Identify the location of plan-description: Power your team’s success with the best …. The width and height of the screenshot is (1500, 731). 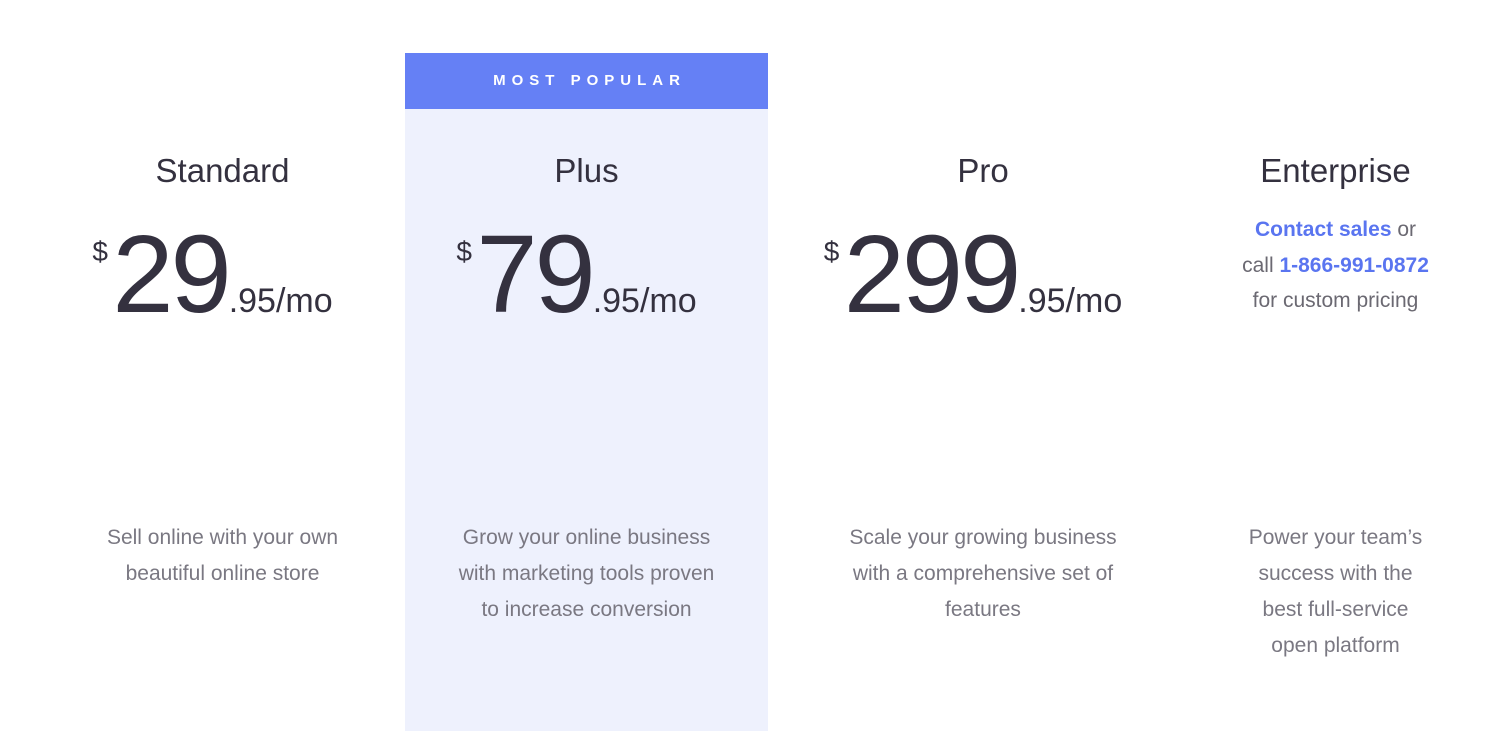
(1335, 591).